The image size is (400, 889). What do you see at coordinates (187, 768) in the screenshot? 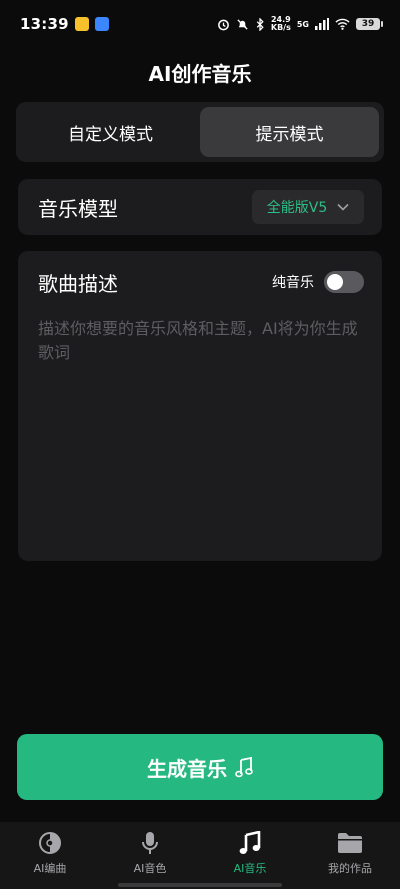
I see `generate-button-label: 生成音乐` at bounding box center [187, 768].